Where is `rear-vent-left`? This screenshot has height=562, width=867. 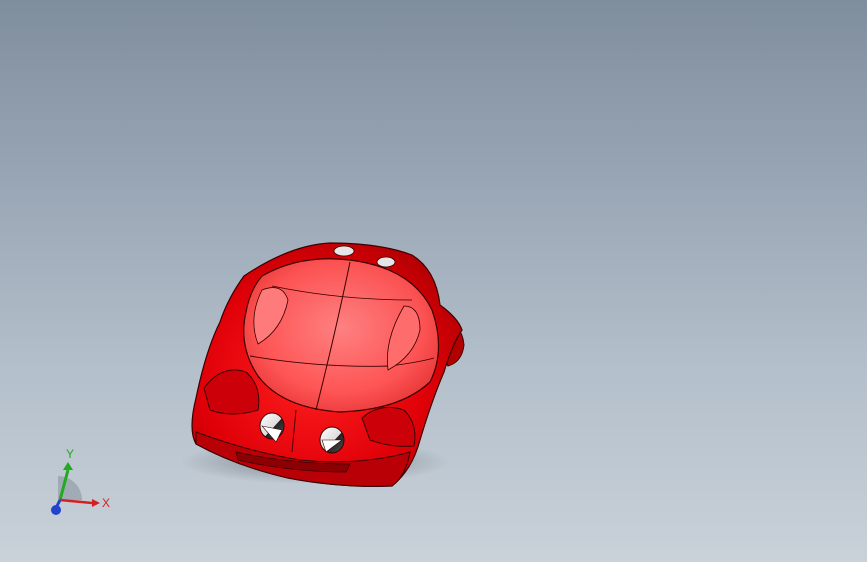 rear-vent-left is located at coordinates (344, 251).